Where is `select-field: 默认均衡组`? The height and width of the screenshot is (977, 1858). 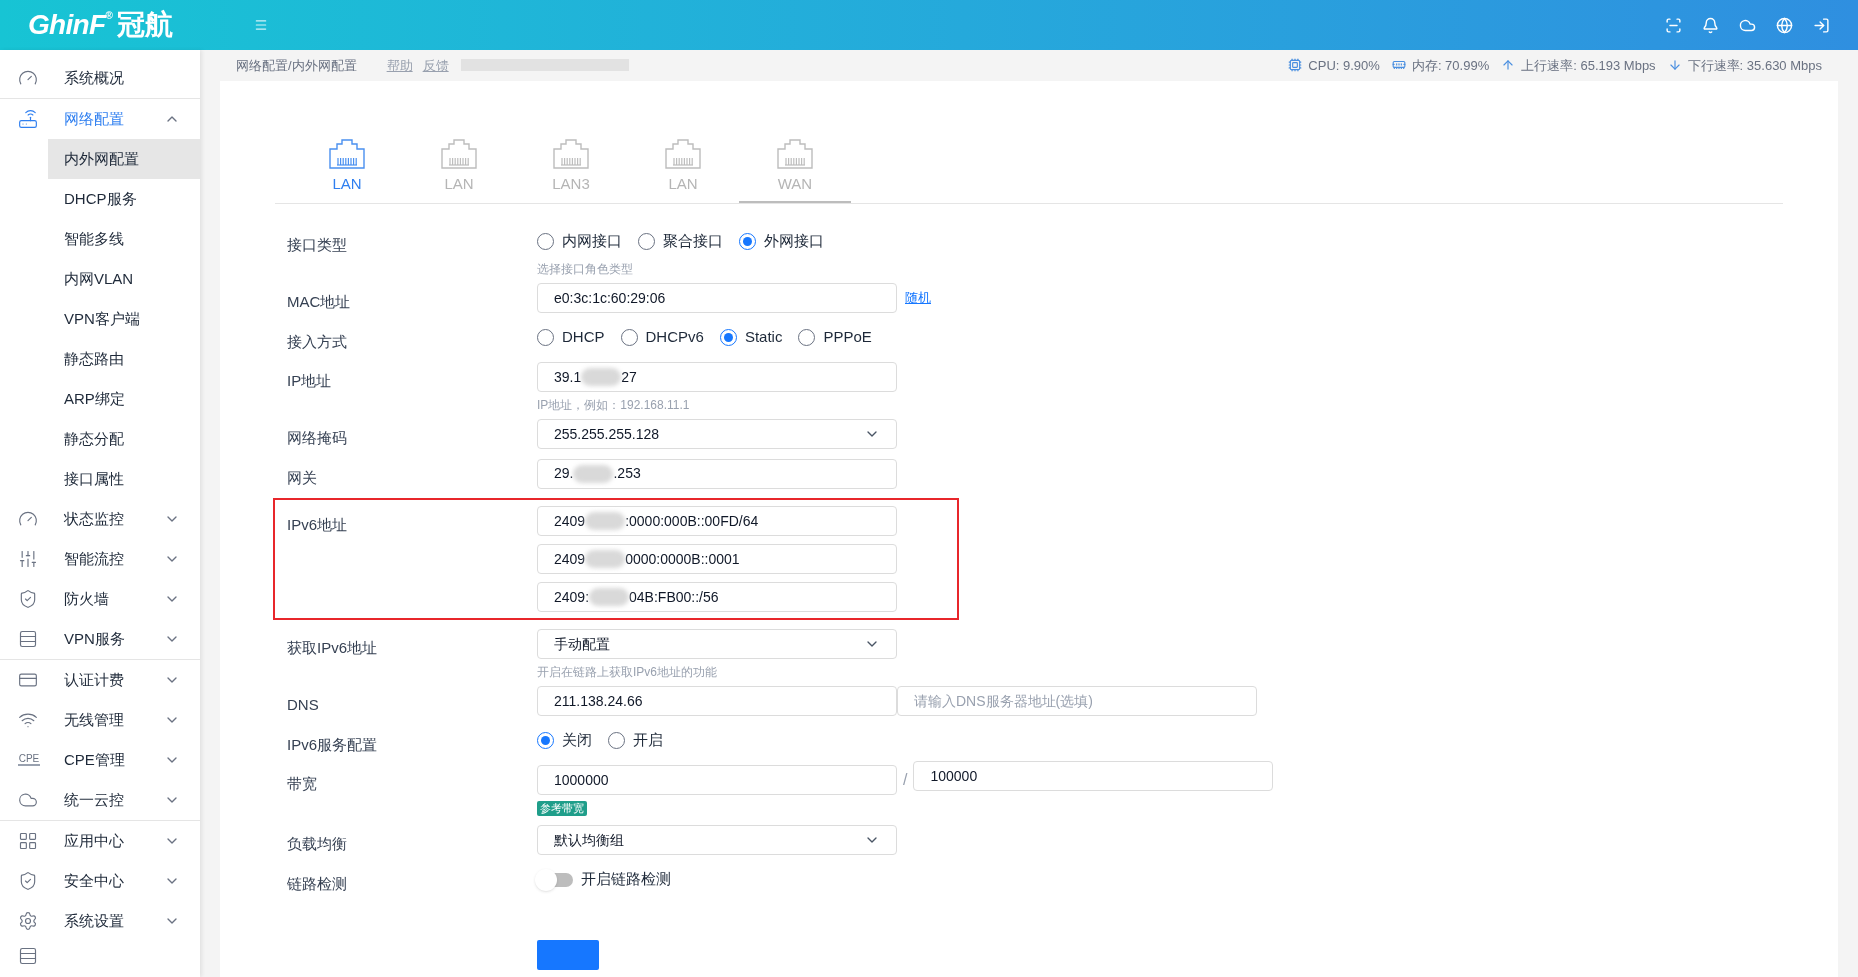 select-field: 默认均衡组 is located at coordinates (717, 840).